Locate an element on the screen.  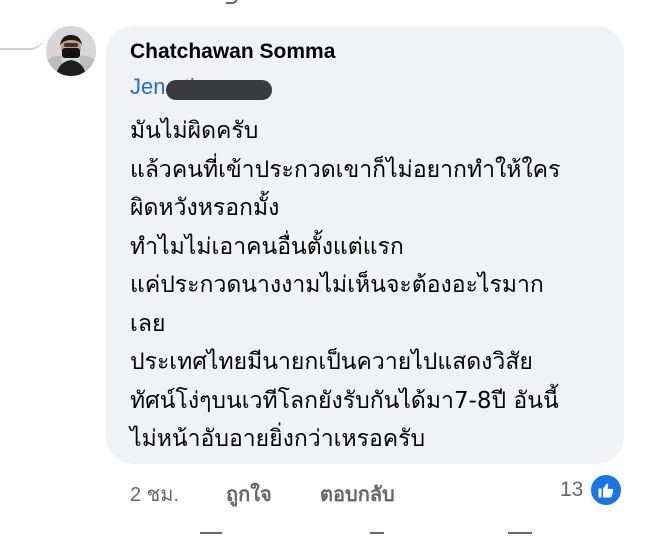
reaction-summary: 13 is located at coordinates (592, 490).